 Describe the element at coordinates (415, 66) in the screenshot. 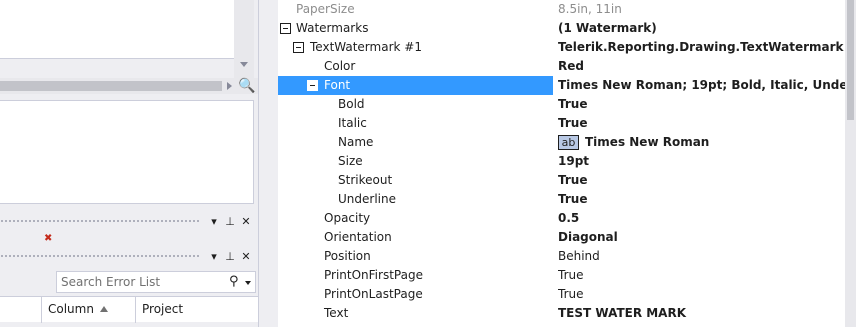

I see `property-name: Color` at that location.